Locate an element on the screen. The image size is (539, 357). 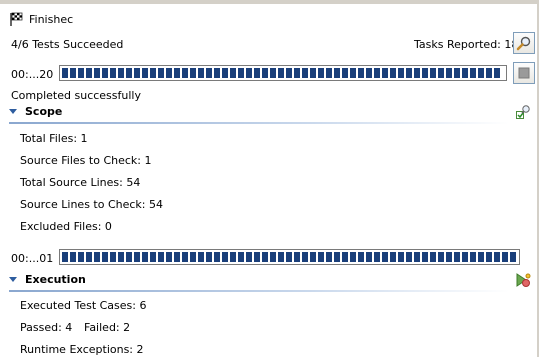
magnifier-icon is located at coordinates (523, 43).